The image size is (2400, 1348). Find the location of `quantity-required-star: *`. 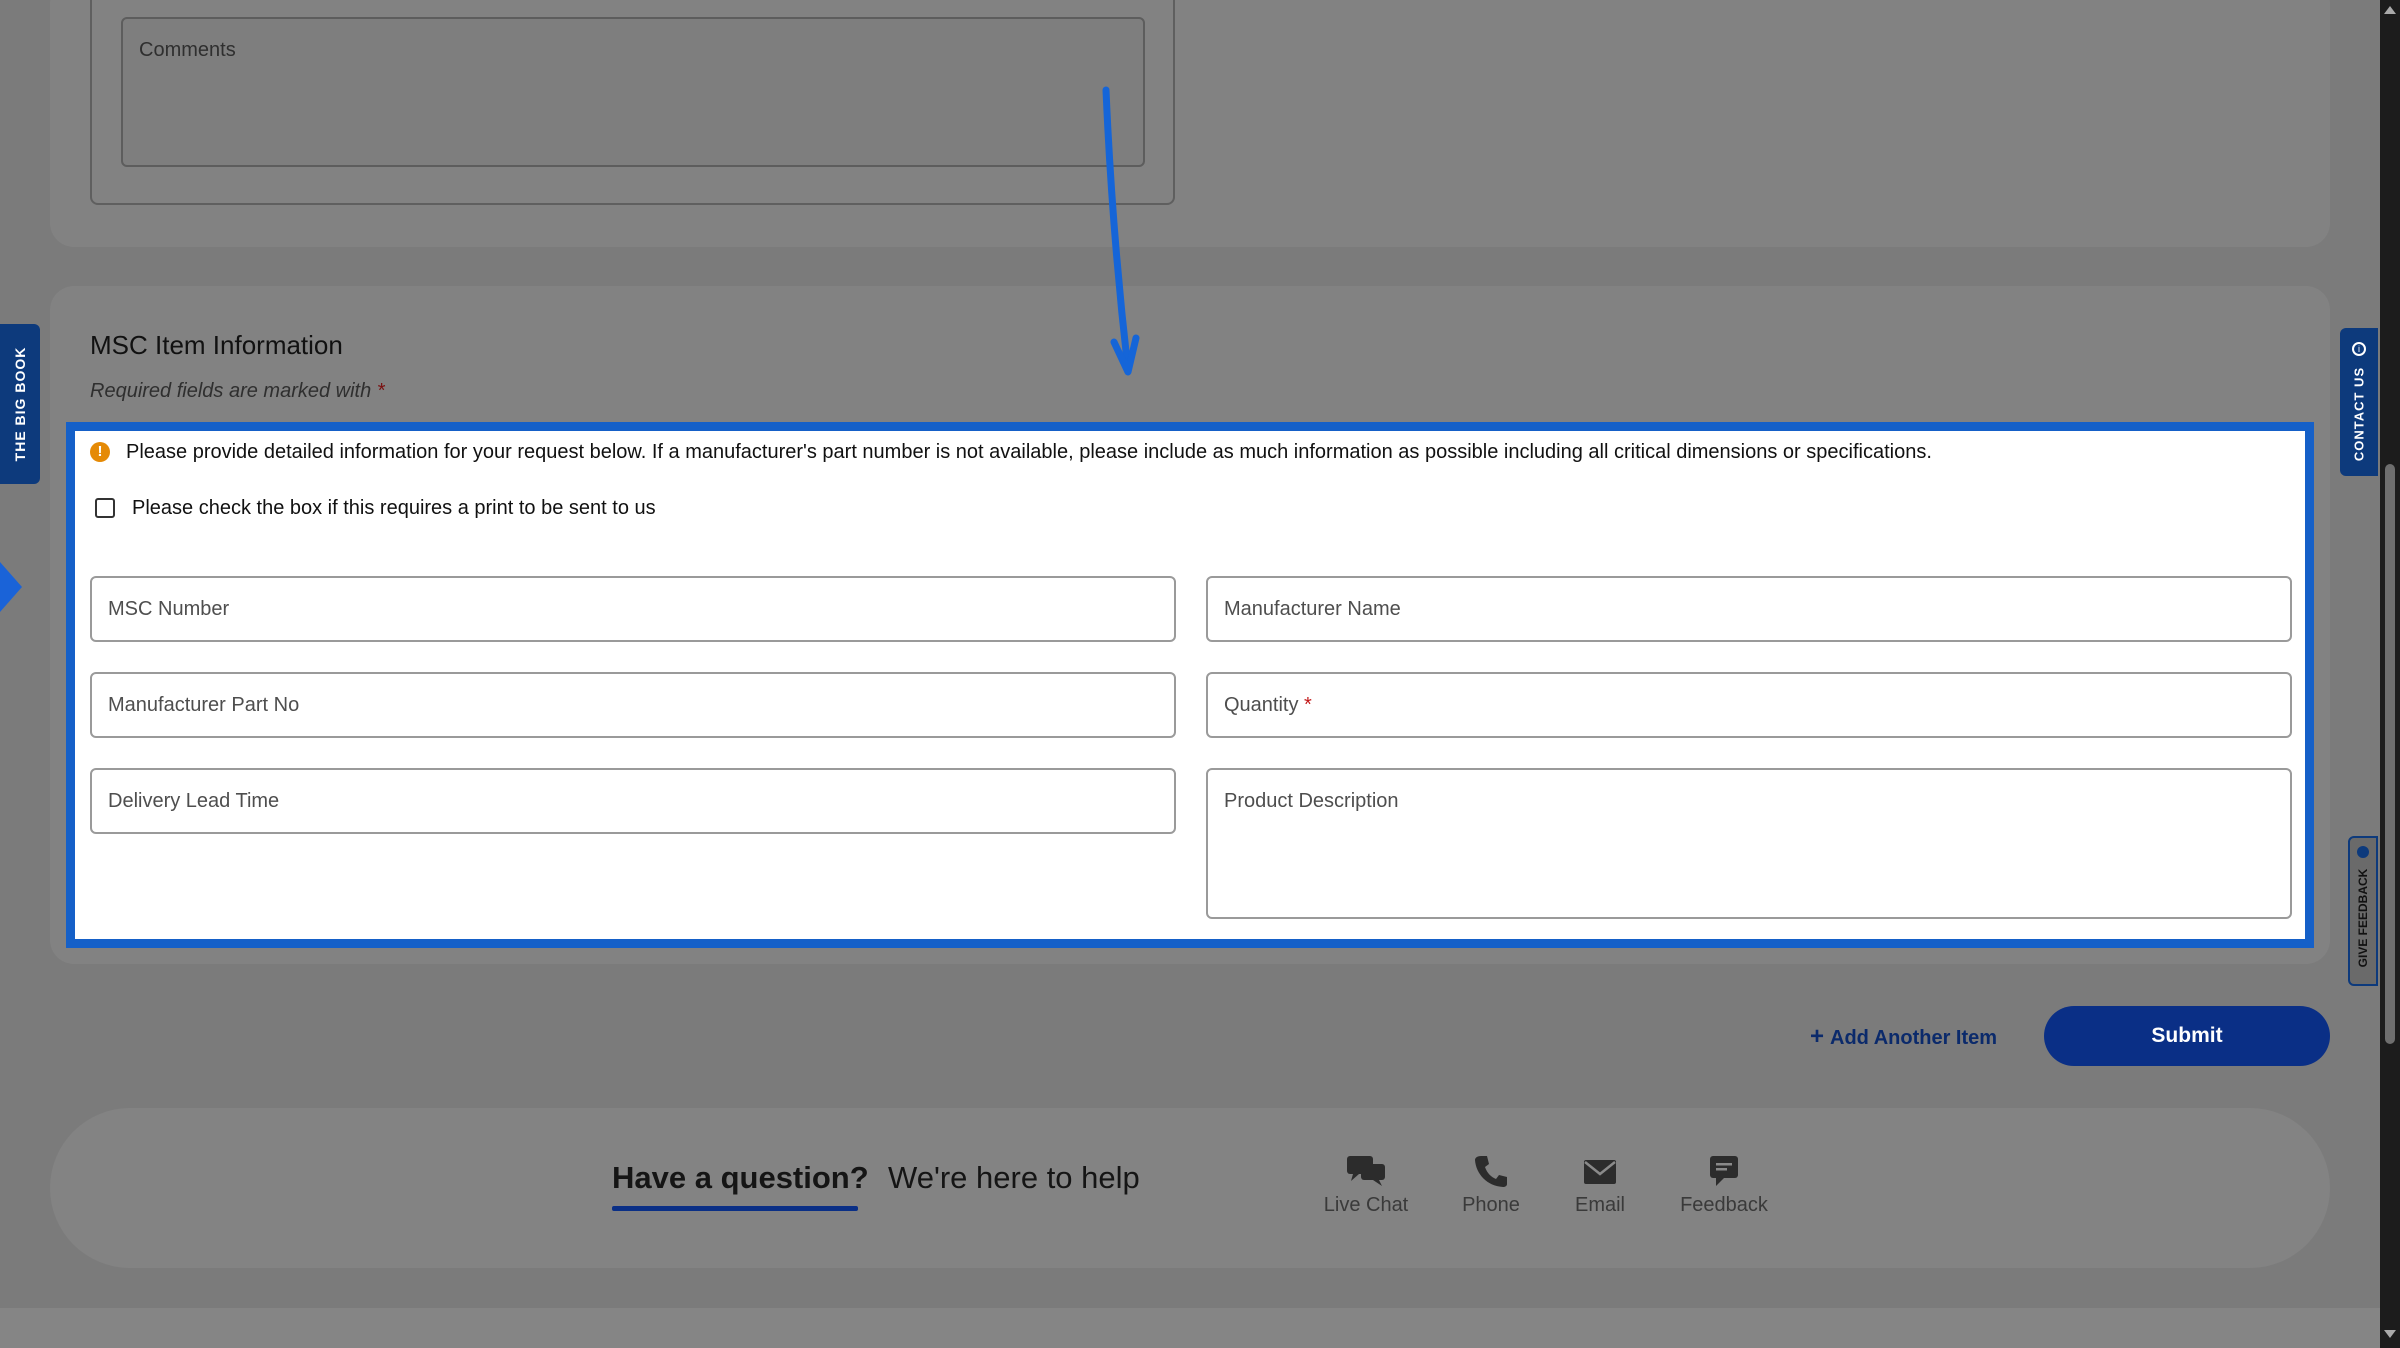

quantity-required-star: * is located at coordinates (1308, 705).